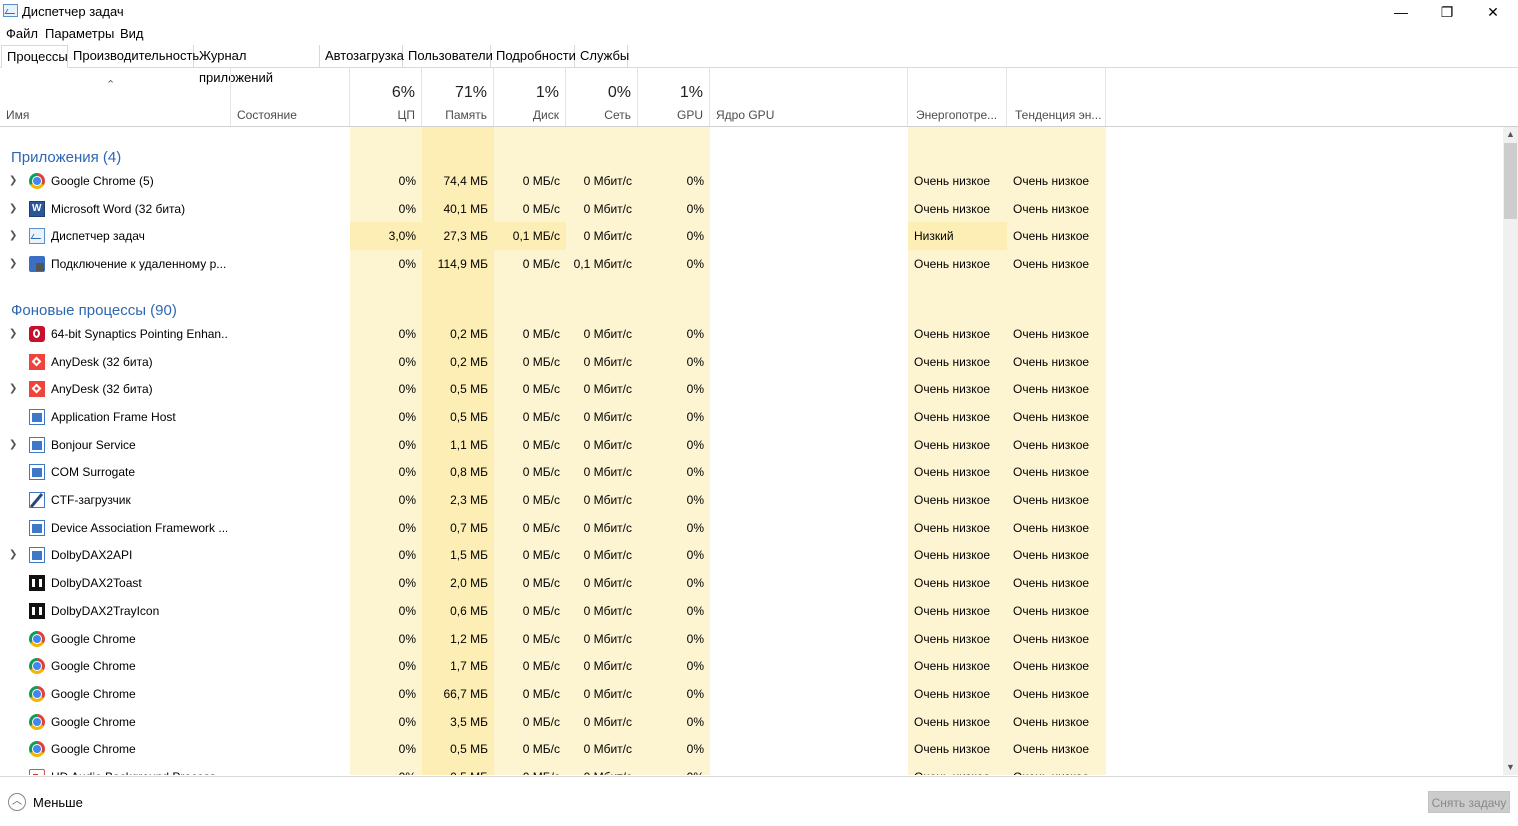 This screenshot has height=826, width=1518. Describe the element at coordinates (362, 56) in the screenshot. I see `tab-startup: Автозагрузка` at that location.